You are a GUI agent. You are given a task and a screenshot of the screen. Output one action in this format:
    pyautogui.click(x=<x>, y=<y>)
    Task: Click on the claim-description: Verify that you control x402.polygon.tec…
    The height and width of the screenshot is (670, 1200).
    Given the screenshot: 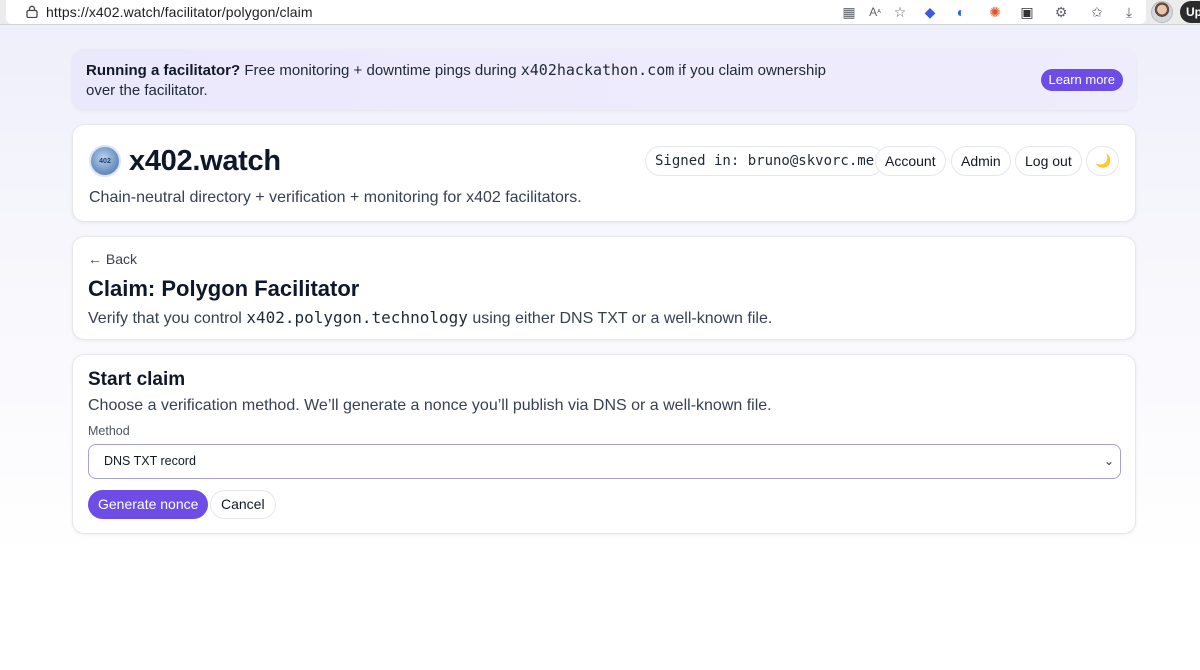 What is the action you would take?
    pyautogui.click(x=430, y=318)
    